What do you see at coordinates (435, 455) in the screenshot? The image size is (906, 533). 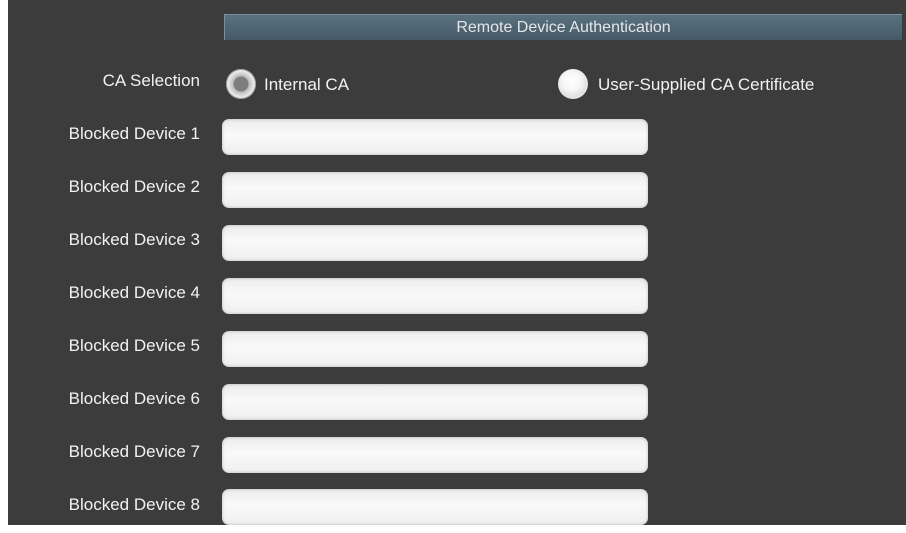 I see `blocked-device-7-input` at bounding box center [435, 455].